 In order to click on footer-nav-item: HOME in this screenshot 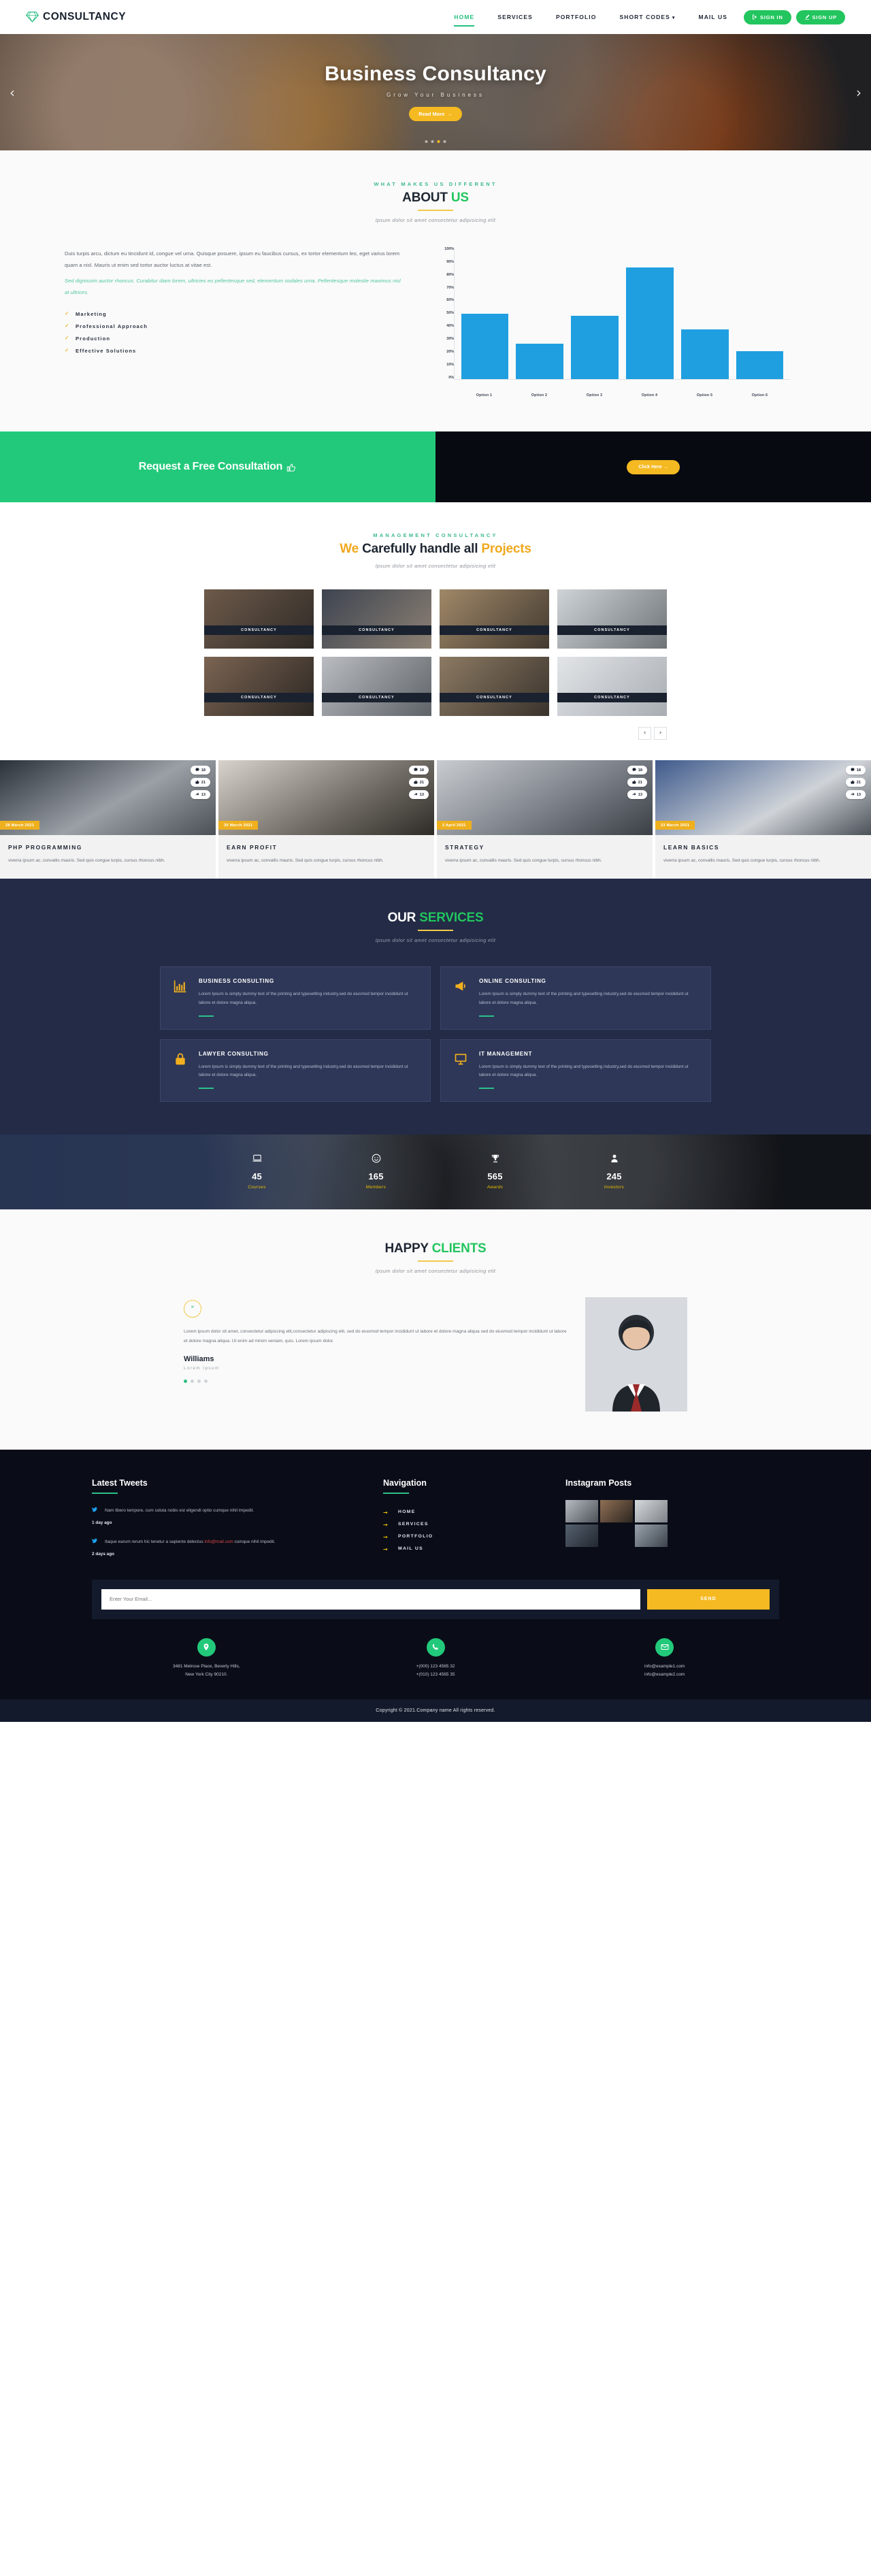, I will do `click(464, 1512)`.